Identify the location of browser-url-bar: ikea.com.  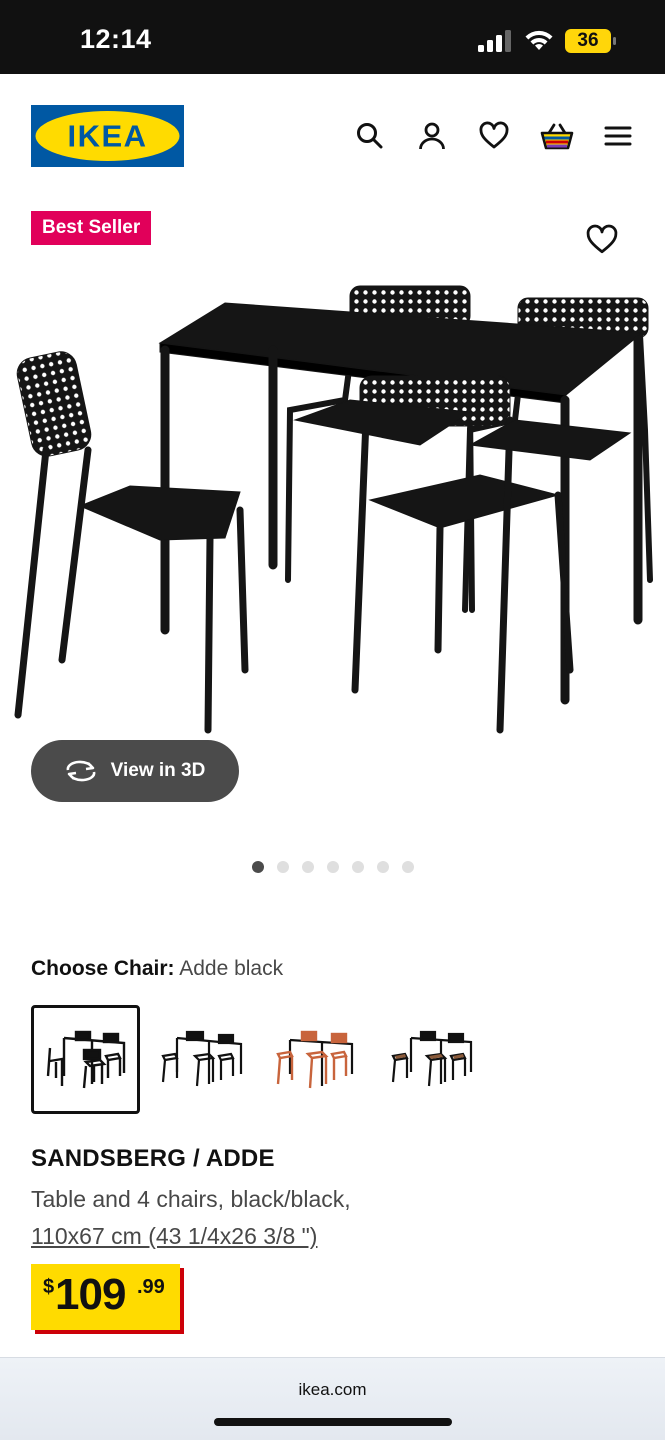
(332, 1398).